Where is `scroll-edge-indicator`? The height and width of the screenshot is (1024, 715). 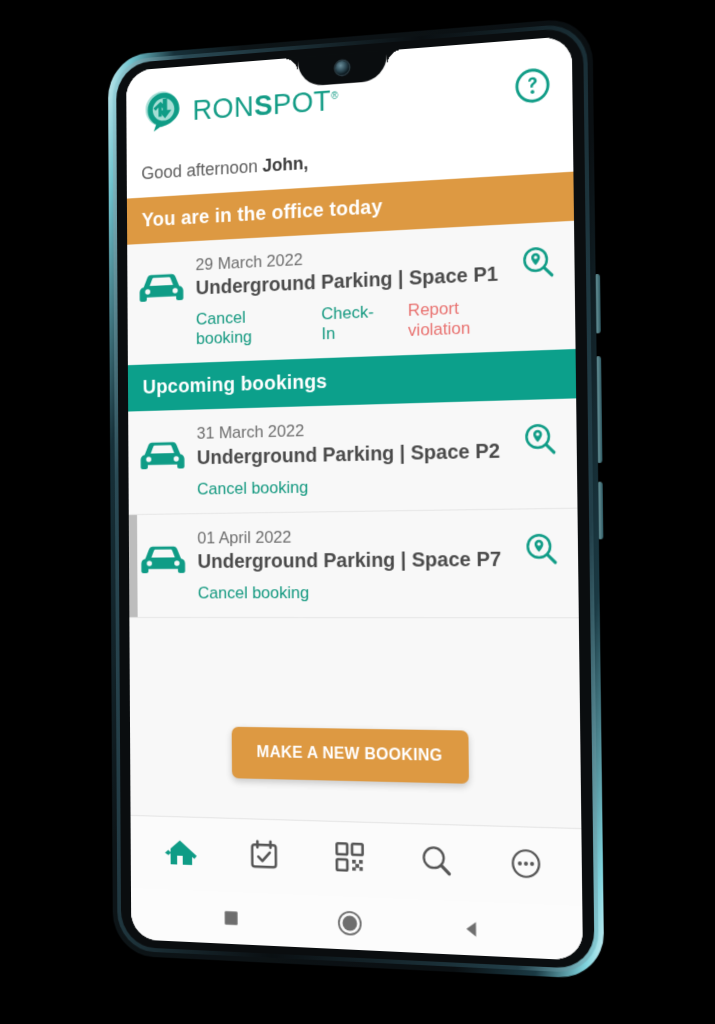 scroll-edge-indicator is located at coordinates (133, 565).